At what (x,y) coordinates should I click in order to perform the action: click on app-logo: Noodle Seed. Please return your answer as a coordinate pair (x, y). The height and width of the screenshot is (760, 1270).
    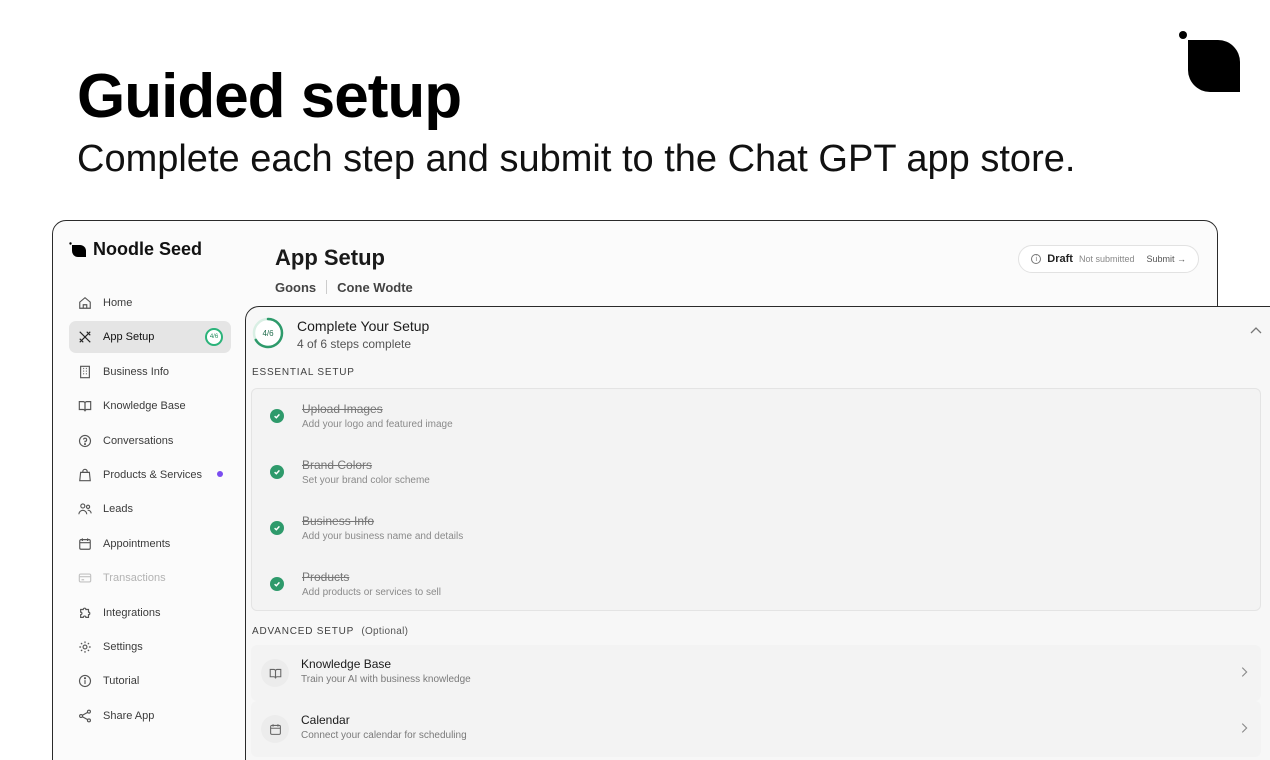
    Looking at the image, I should click on (135, 249).